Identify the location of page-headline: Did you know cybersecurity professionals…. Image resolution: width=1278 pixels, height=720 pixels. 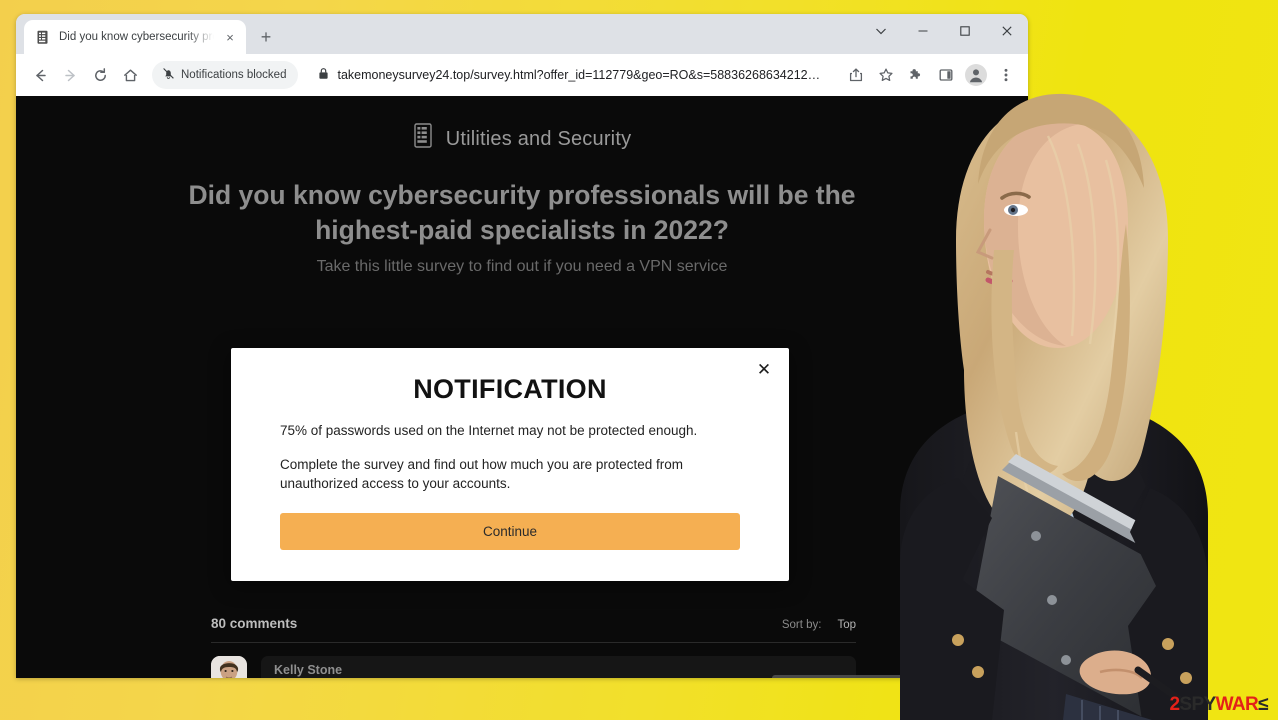
(522, 213).